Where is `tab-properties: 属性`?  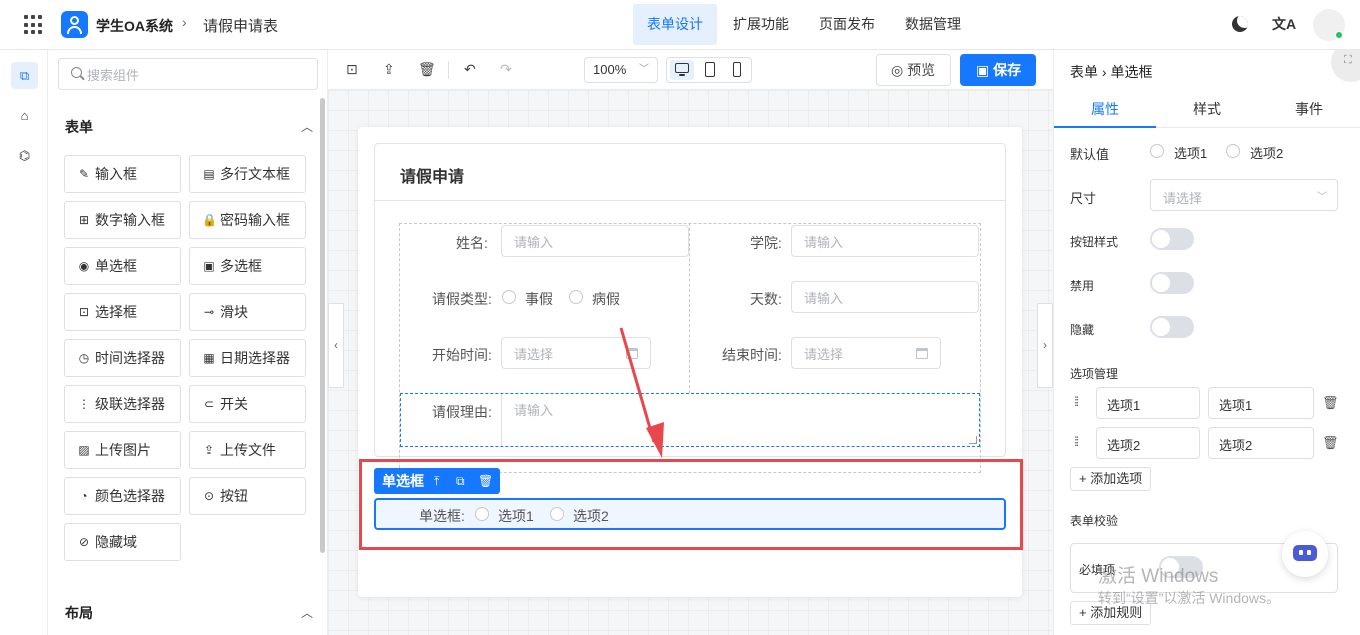 tab-properties: 属性 is located at coordinates (1105, 109).